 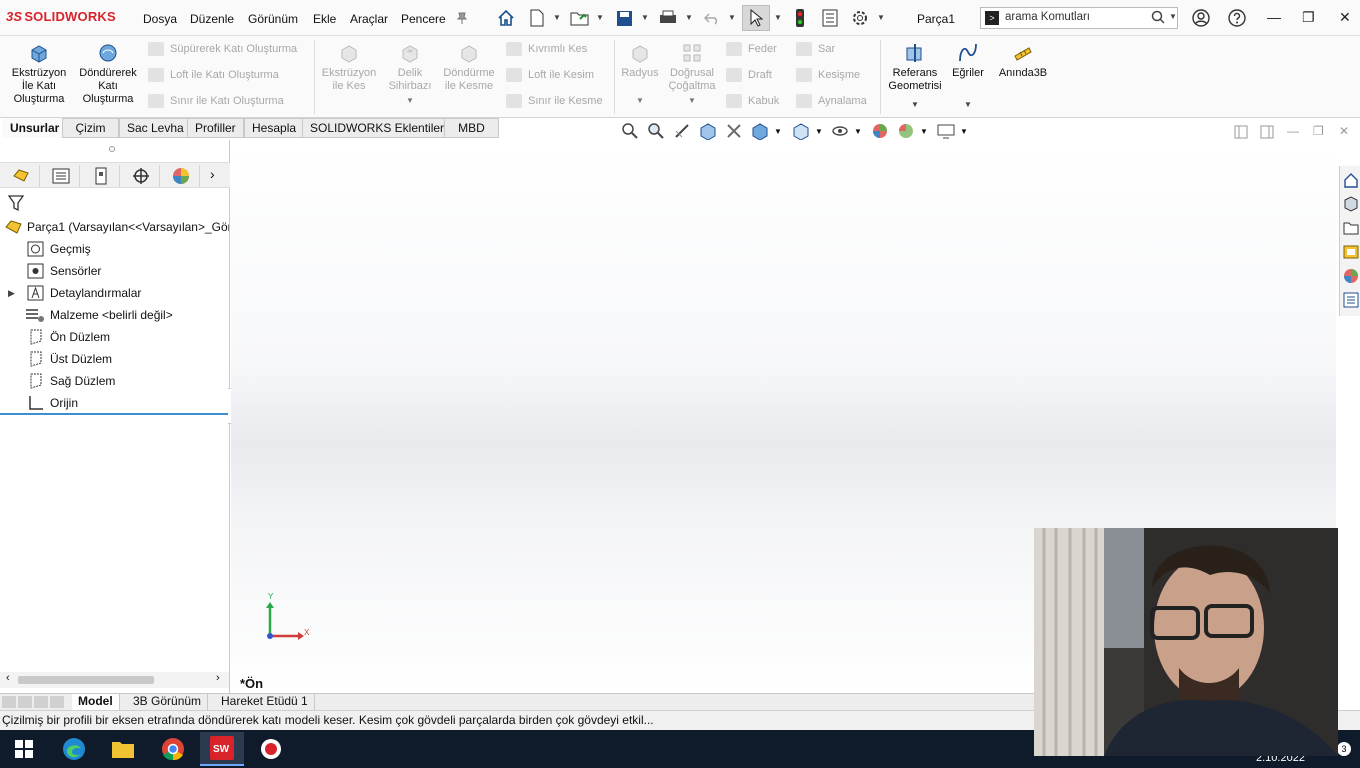 I want to click on display-manager-tab-icon, so click(x=181, y=176).